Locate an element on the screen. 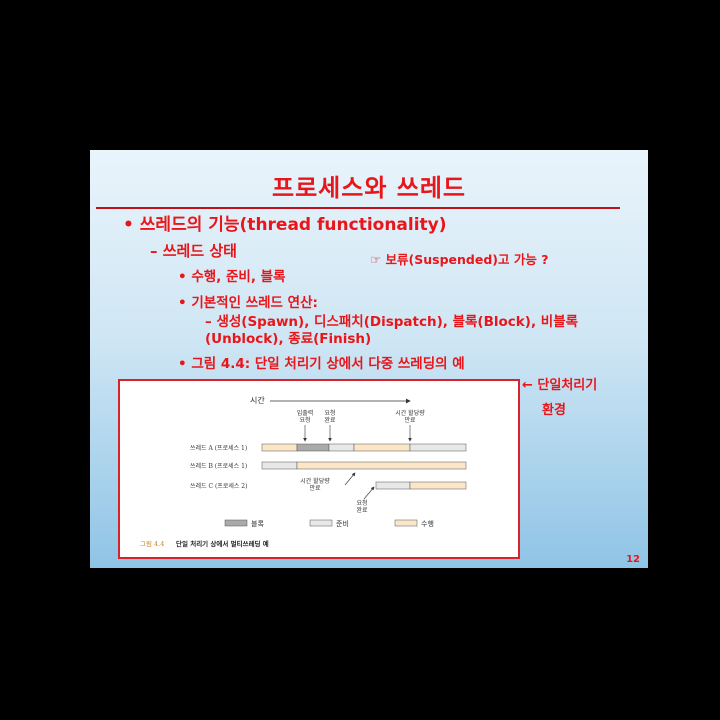 This screenshot has height=720, width=720. annotation-io-line2: 요청 is located at coordinates (304, 420).